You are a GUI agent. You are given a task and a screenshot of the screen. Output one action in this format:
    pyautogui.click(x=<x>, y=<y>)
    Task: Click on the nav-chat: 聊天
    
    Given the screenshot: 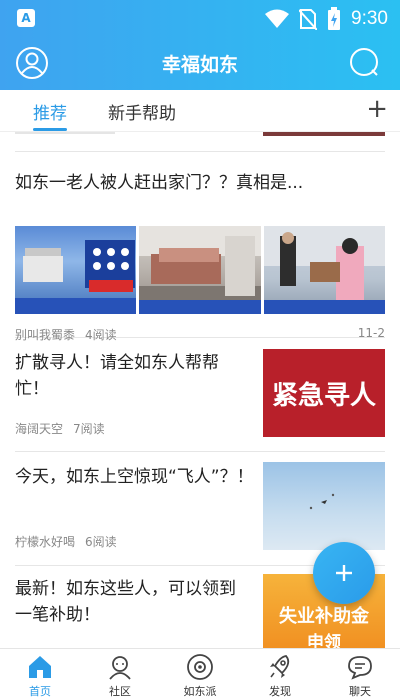 What is the action you would take?
    pyautogui.click(x=360, y=675)
    